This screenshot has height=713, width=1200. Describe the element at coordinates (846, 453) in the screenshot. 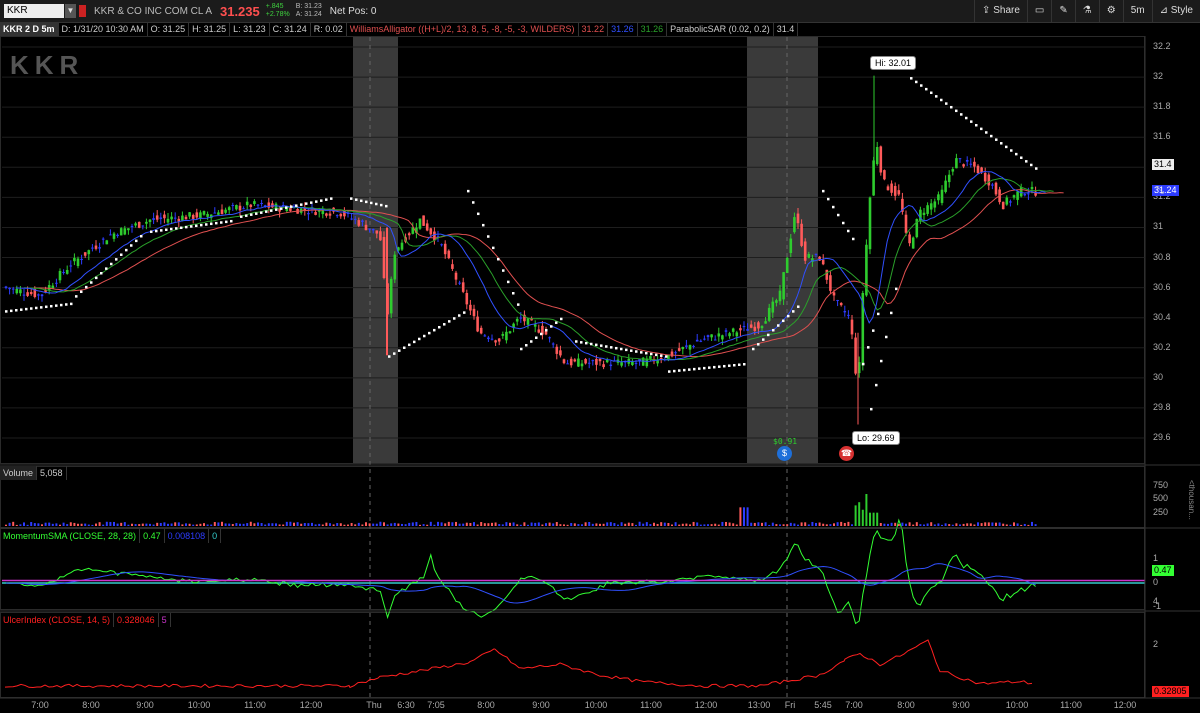

I see `phone-icon: ☎` at that location.